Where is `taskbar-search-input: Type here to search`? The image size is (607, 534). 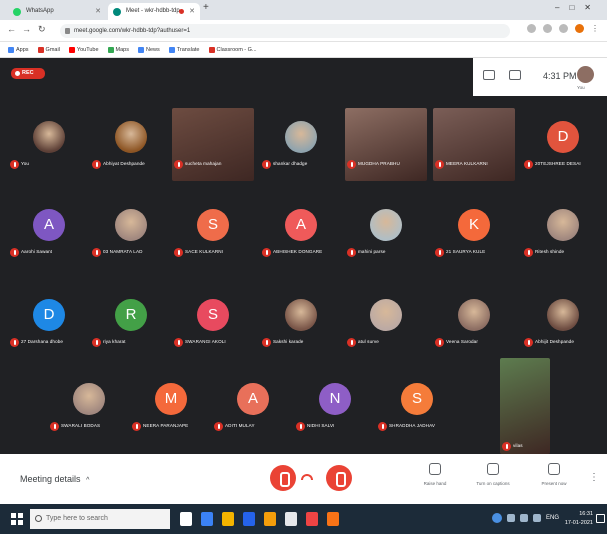 taskbar-search-input: Type here to search is located at coordinates (100, 519).